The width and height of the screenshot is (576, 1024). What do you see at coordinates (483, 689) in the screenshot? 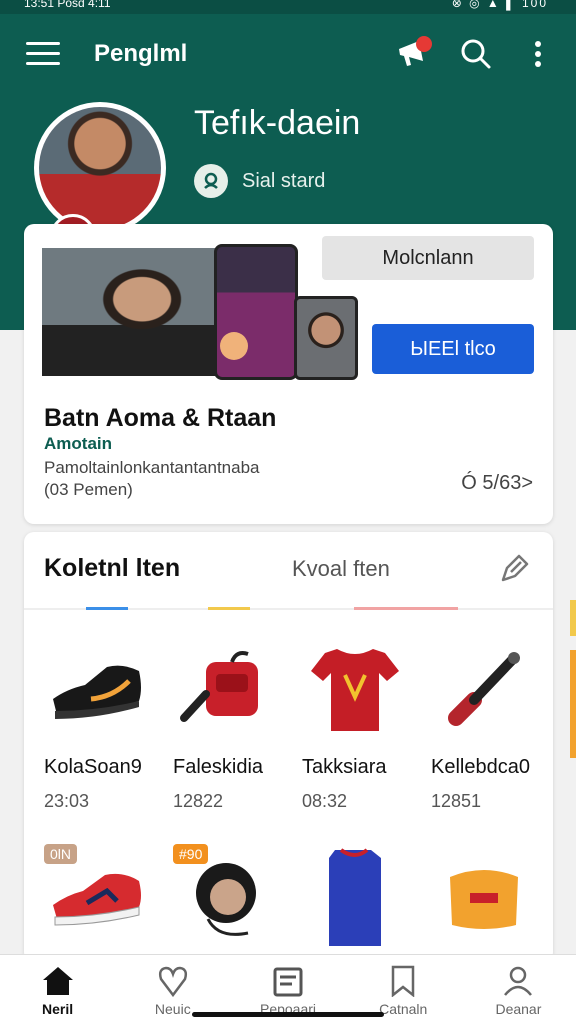
I see `torch-icon` at bounding box center [483, 689].